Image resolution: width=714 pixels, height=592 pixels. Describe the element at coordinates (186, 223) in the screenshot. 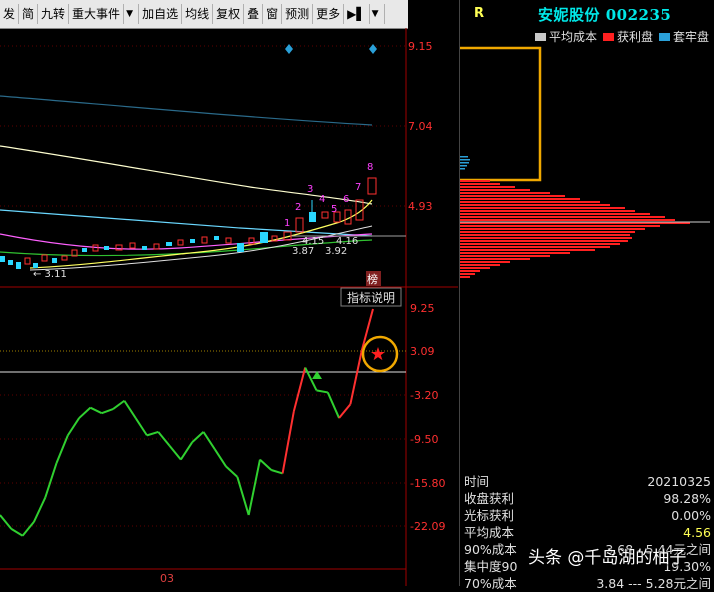

I see `ma-line-cyan` at that location.